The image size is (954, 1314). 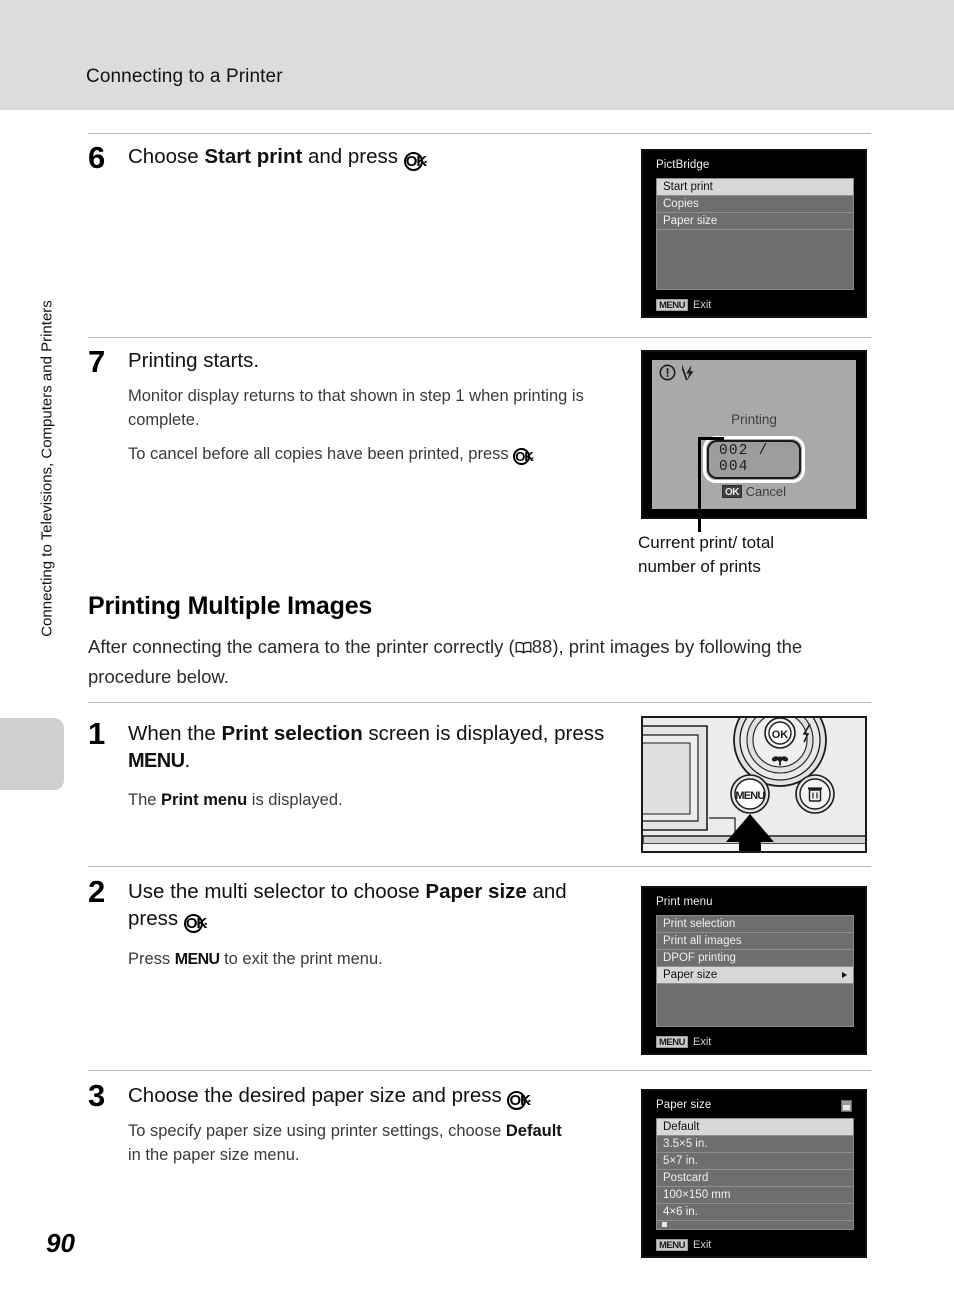 What do you see at coordinates (755, 958) in the screenshot?
I see `menu-item-dpof-printing: DPOF printing` at bounding box center [755, 958].